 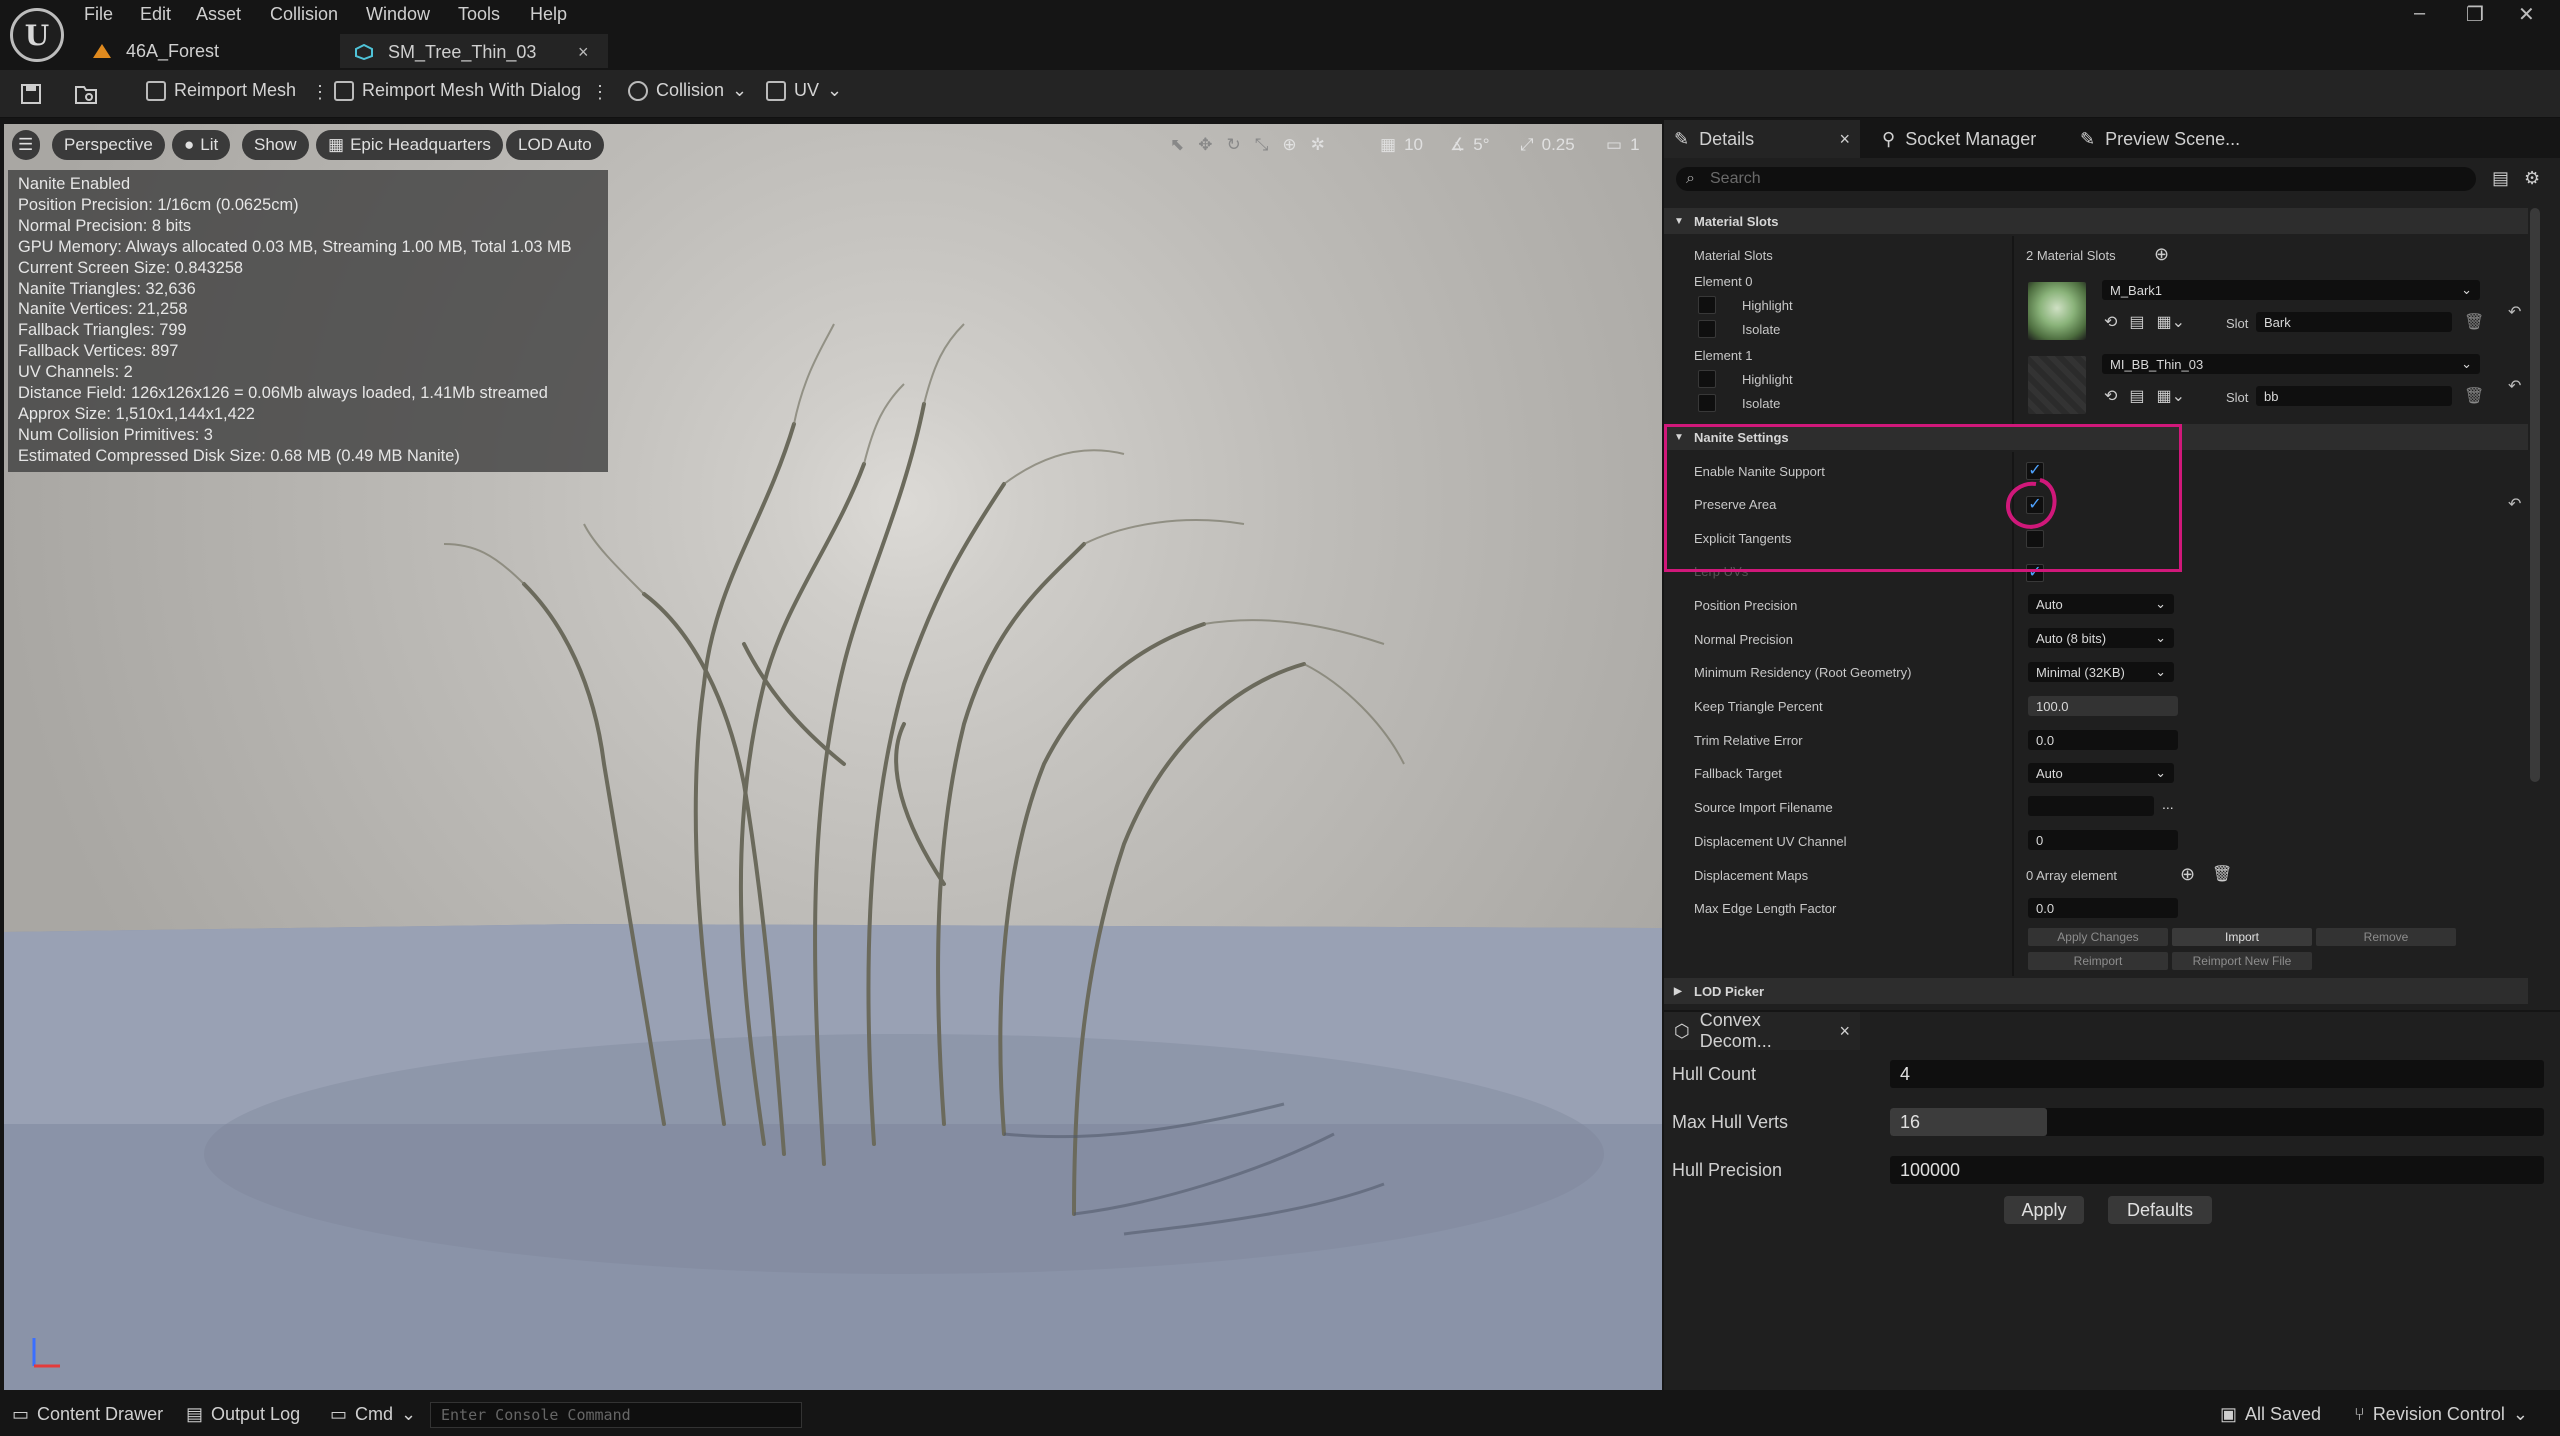 What do you see at coordinates (2103, 908) in the screenshot?
I see `max-edge-input: 0.0` at bounding box center [2103, 908].